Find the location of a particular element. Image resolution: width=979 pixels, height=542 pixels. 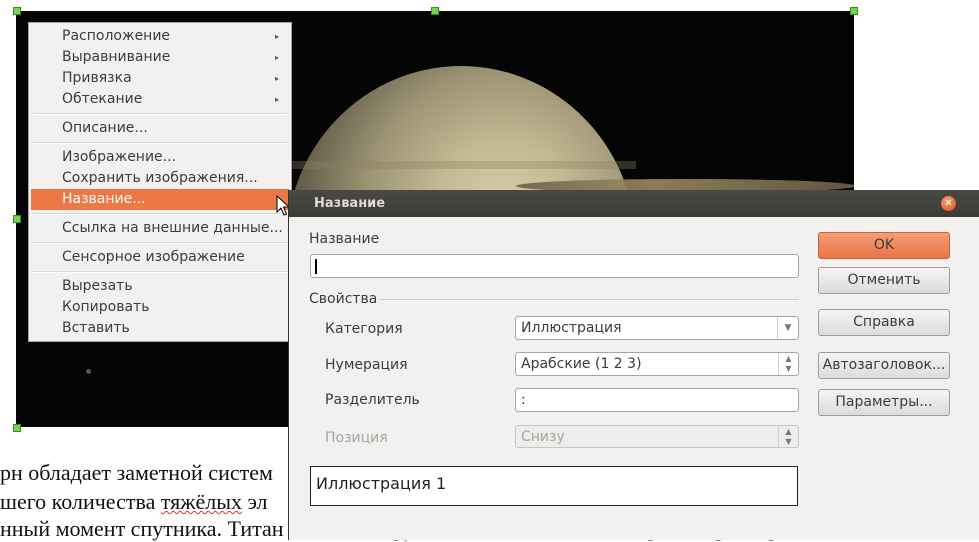

position-select: Снизу ▲ ▼ is located at coordinates (657, 436).